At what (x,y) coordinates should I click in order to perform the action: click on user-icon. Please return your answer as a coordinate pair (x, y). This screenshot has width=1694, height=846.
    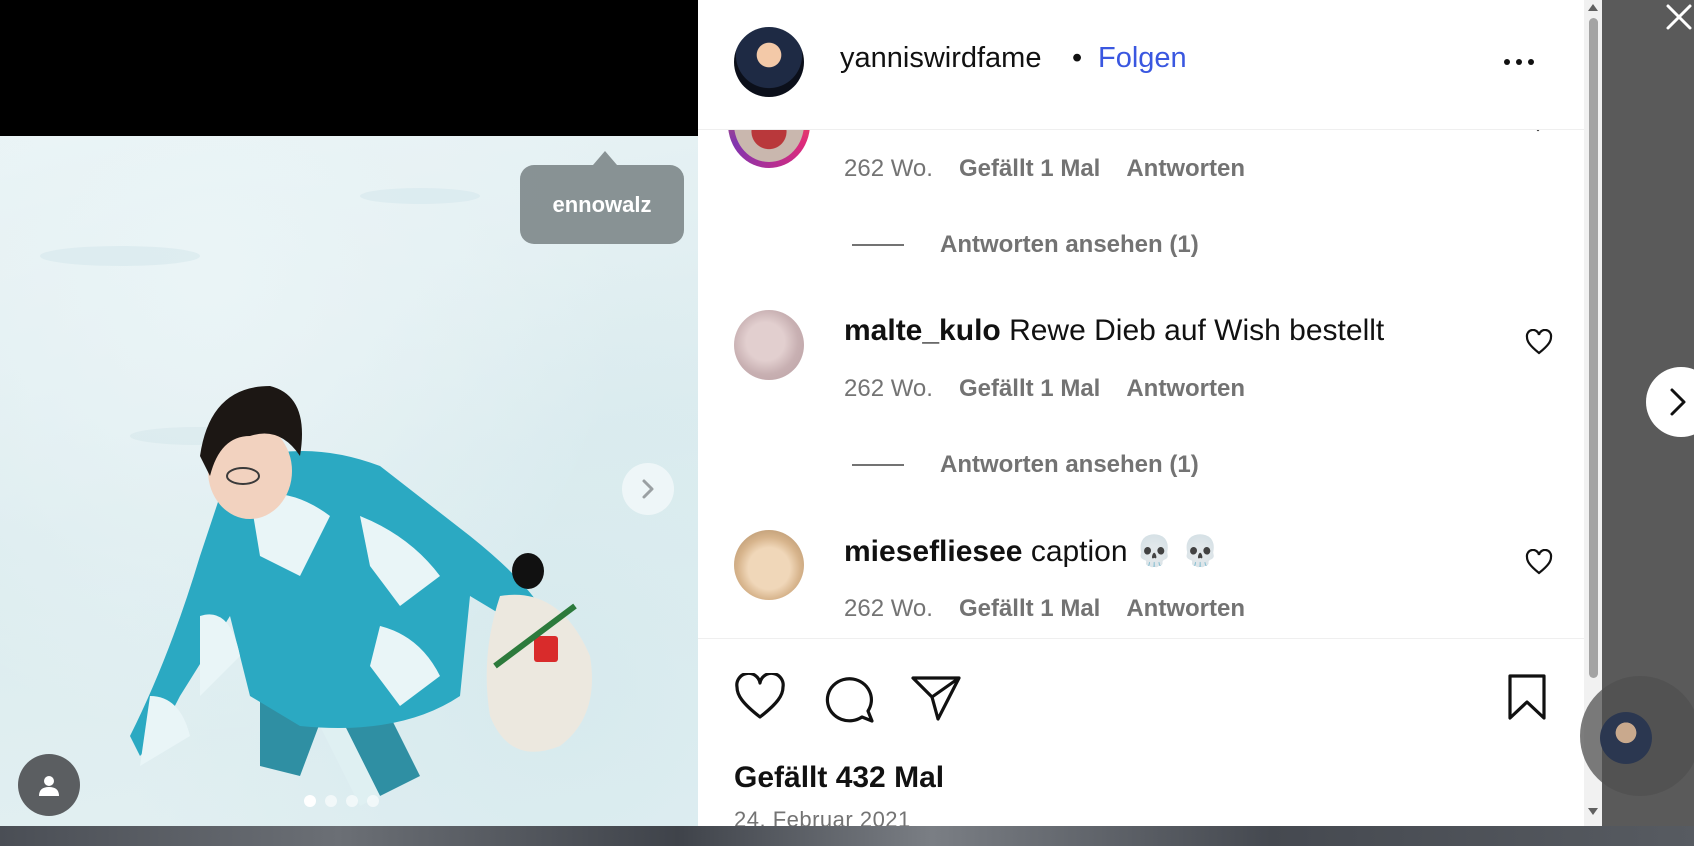
    Looking at the image, I should click on (49, 786).